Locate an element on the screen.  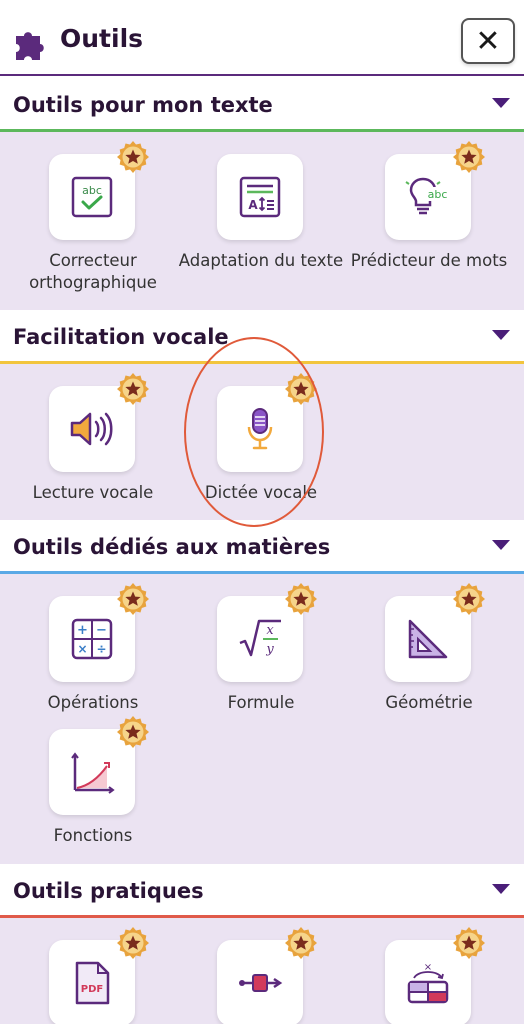
function-graph-icon is located at coordinates (93, 773).